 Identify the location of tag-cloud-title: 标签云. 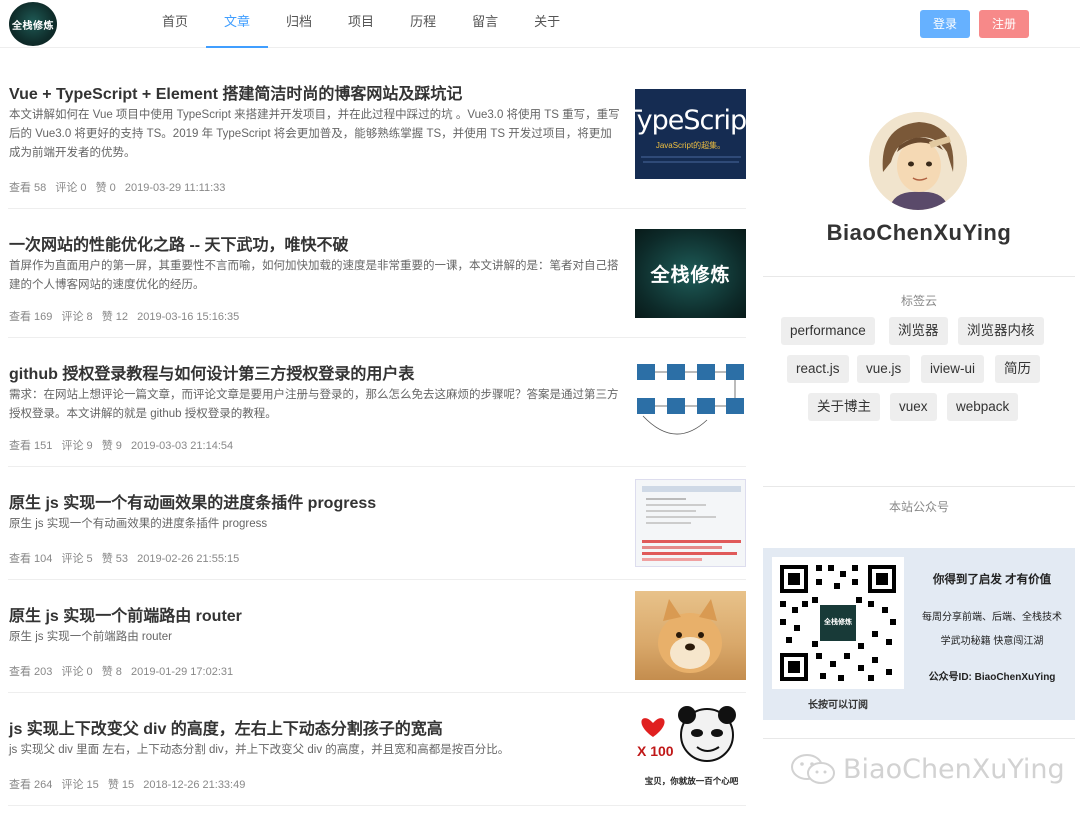
(918, 301).